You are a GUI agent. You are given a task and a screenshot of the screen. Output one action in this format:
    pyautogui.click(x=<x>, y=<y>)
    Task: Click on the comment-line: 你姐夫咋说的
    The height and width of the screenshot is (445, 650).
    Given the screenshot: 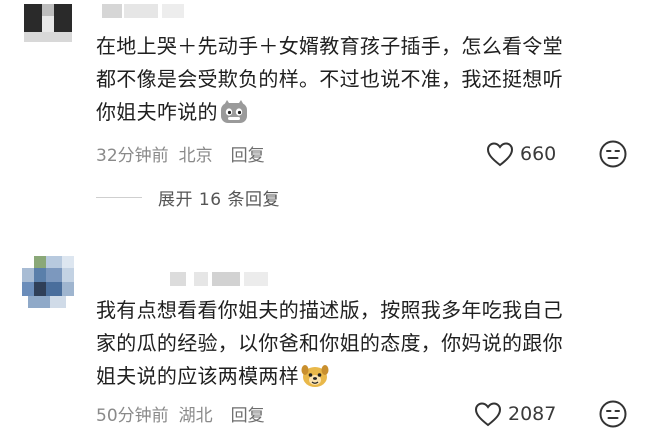 What is the action you would take?
    pyautogui.click(x=366, y=112)
    